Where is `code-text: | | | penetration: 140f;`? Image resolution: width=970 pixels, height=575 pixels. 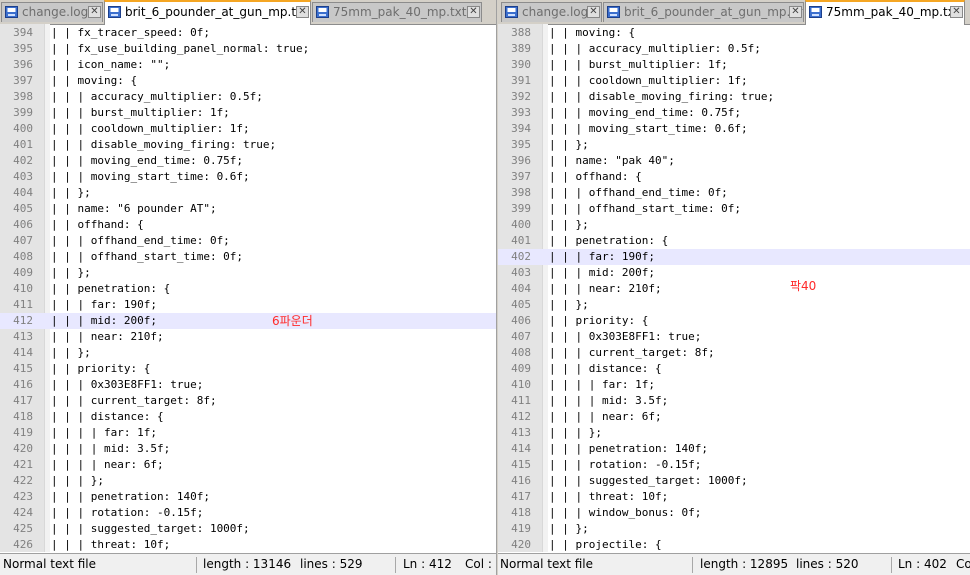 code-text: | | | penetration: 140f; is located at coordinates (628, 448).